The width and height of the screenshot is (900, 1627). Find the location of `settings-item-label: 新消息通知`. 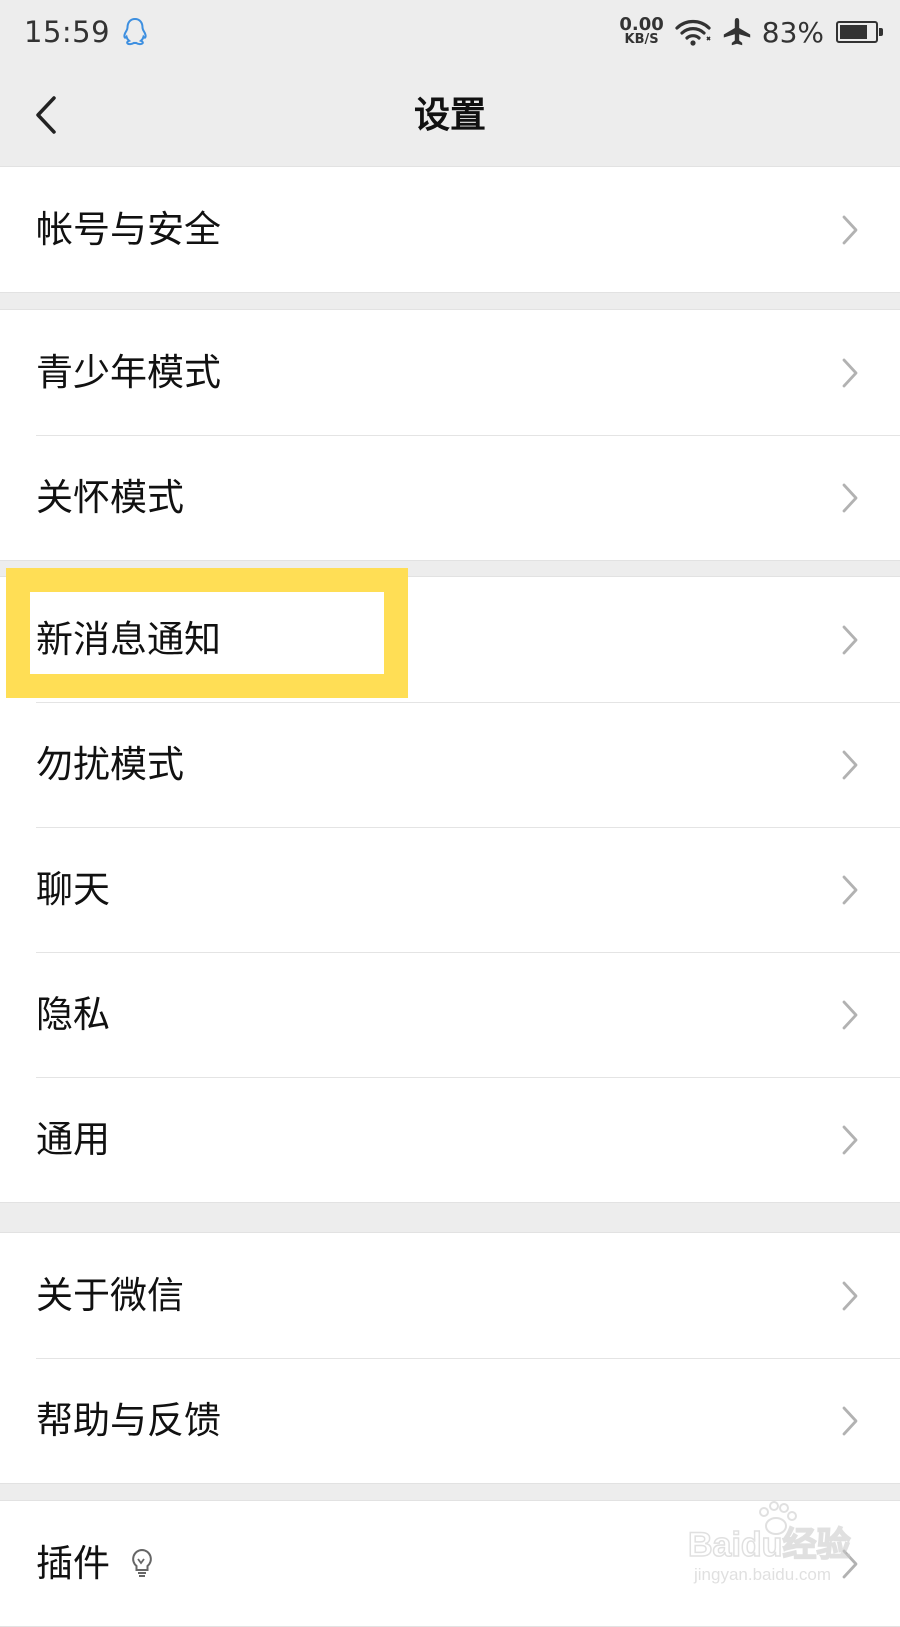

settings-item-label: 新消息通知 is located at coordinates (128, 639).